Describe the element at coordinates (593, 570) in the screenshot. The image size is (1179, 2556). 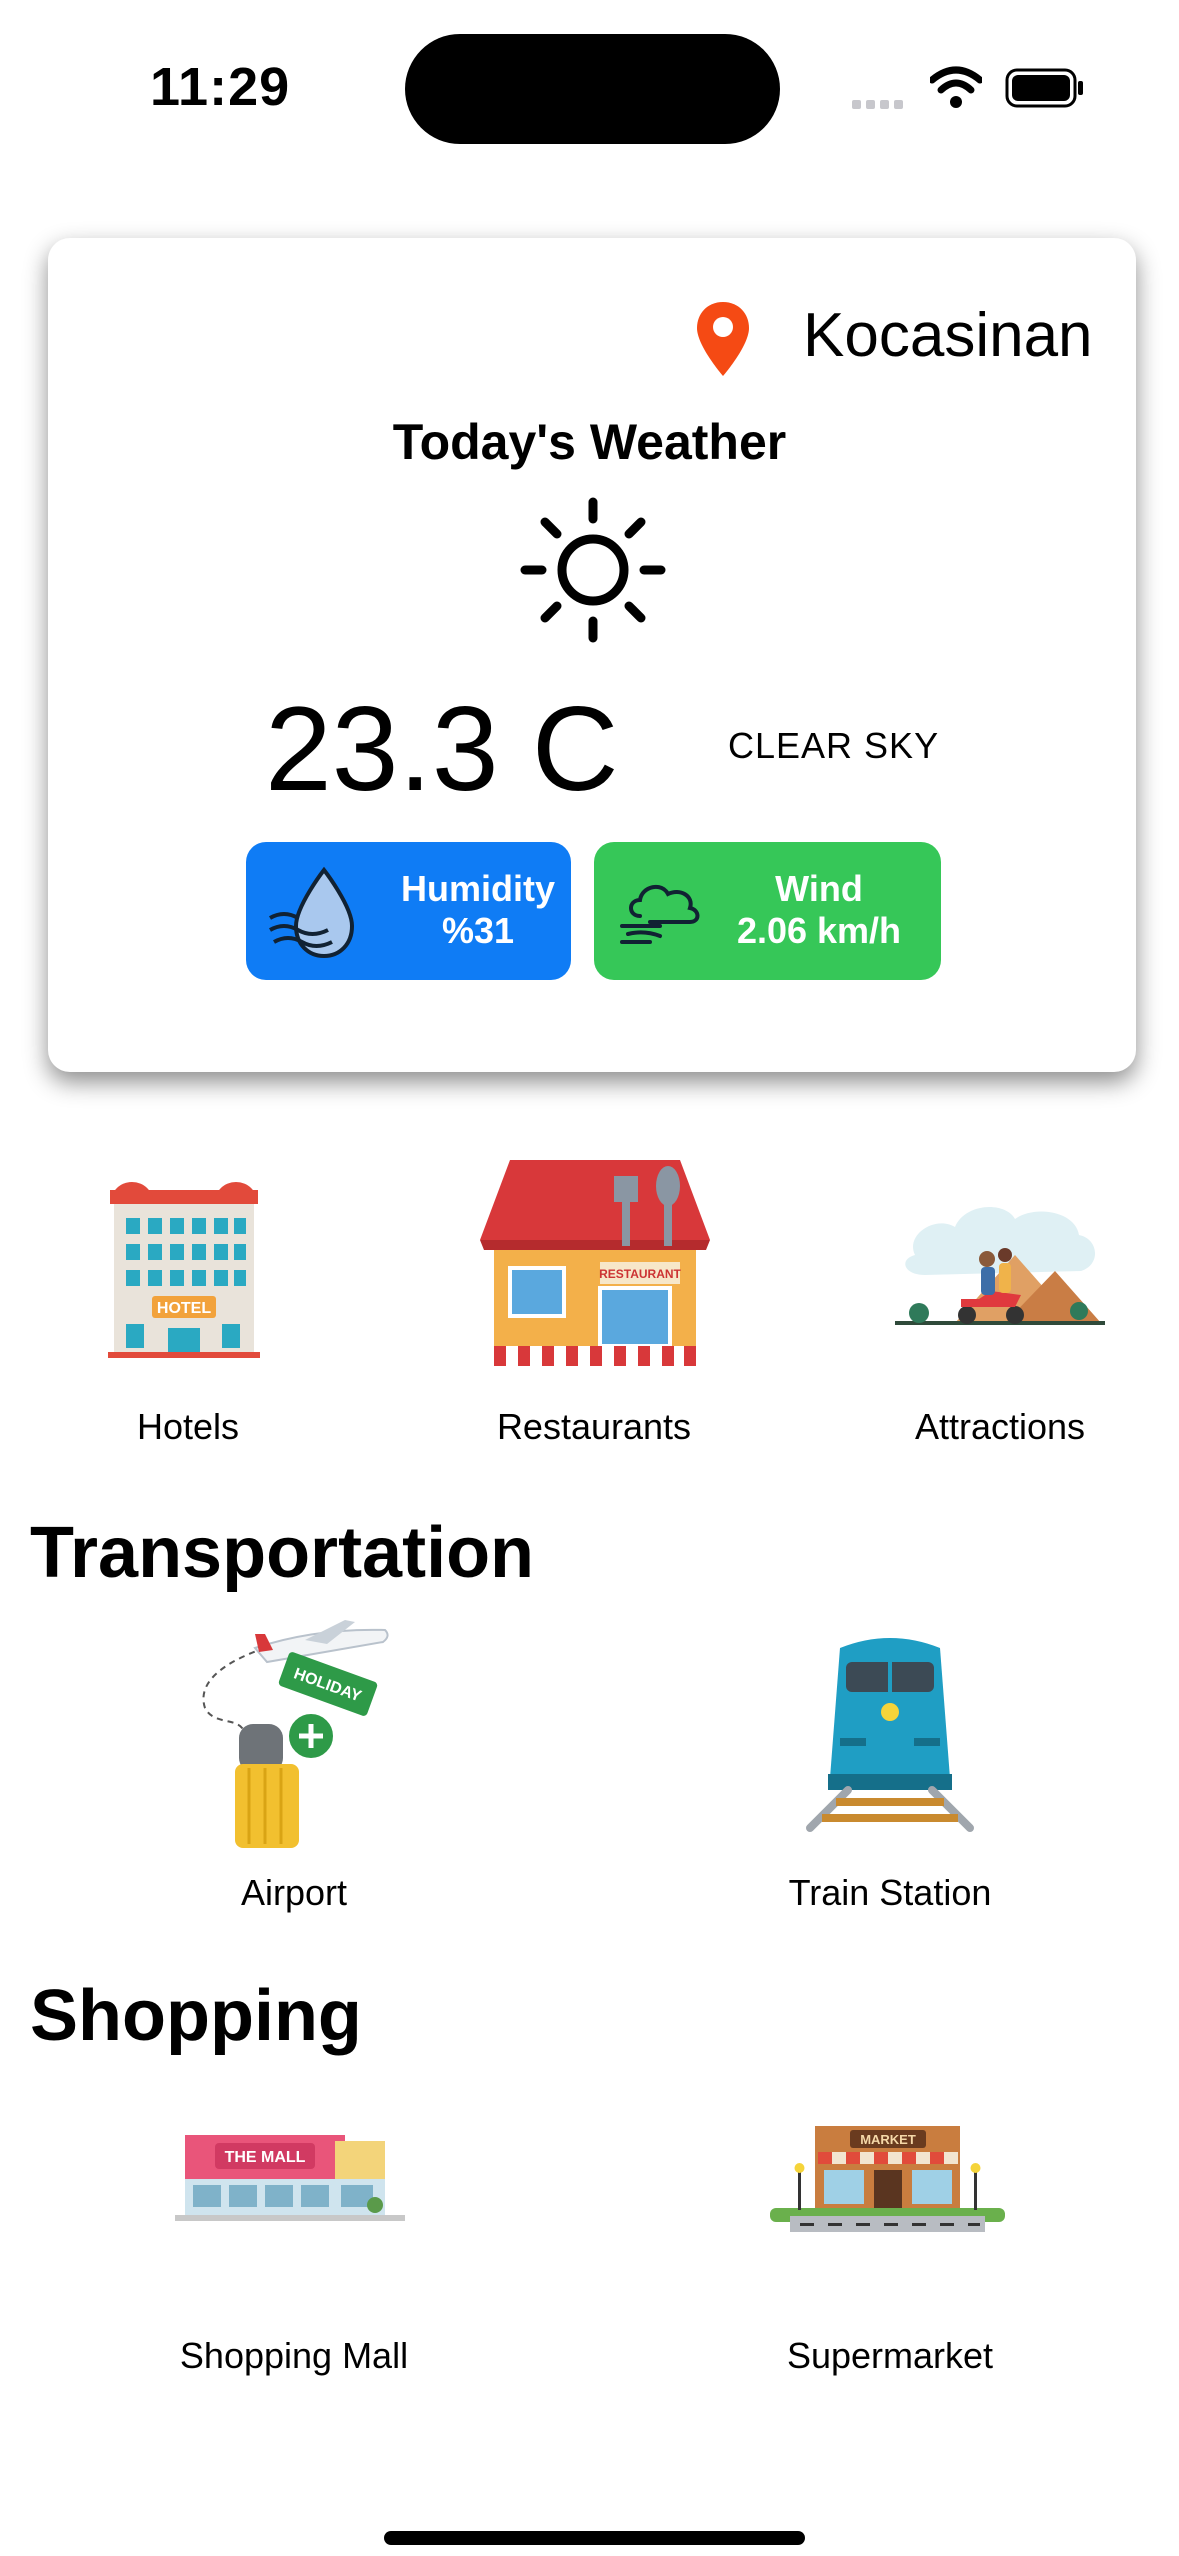
I see `sun-icon` at that location.